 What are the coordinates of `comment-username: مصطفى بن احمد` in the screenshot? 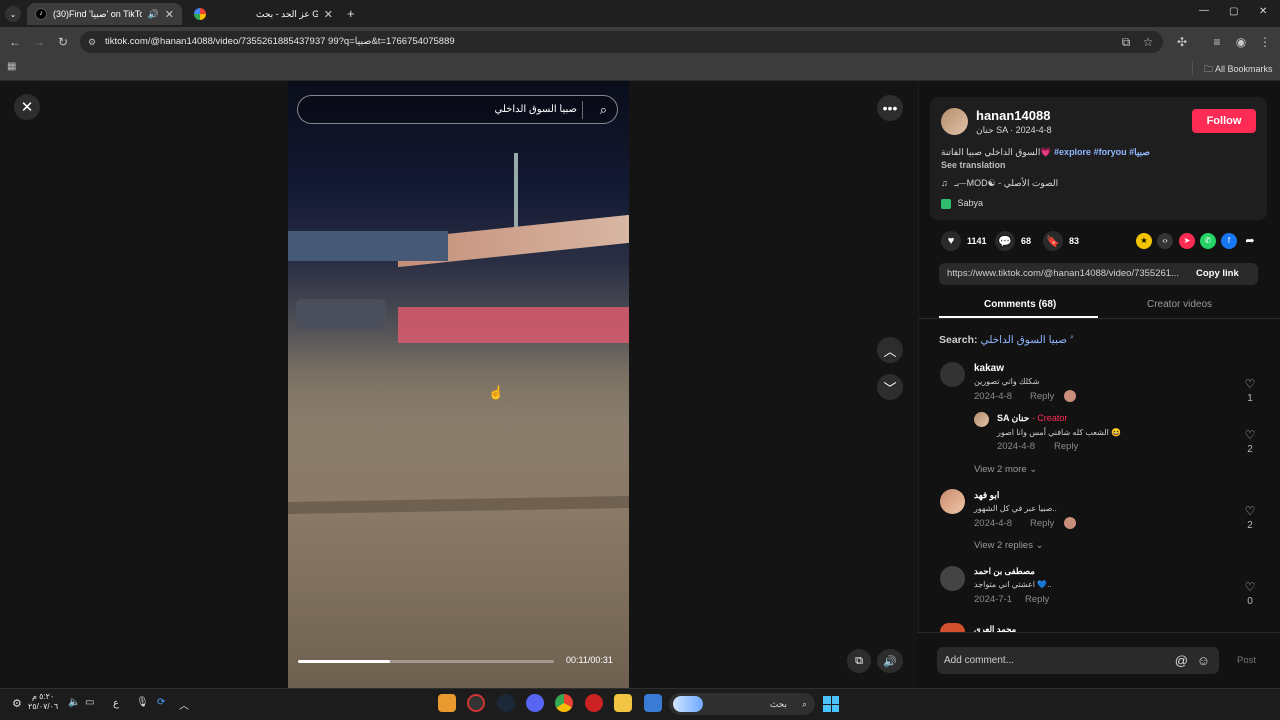 It's located at (1004, 571).